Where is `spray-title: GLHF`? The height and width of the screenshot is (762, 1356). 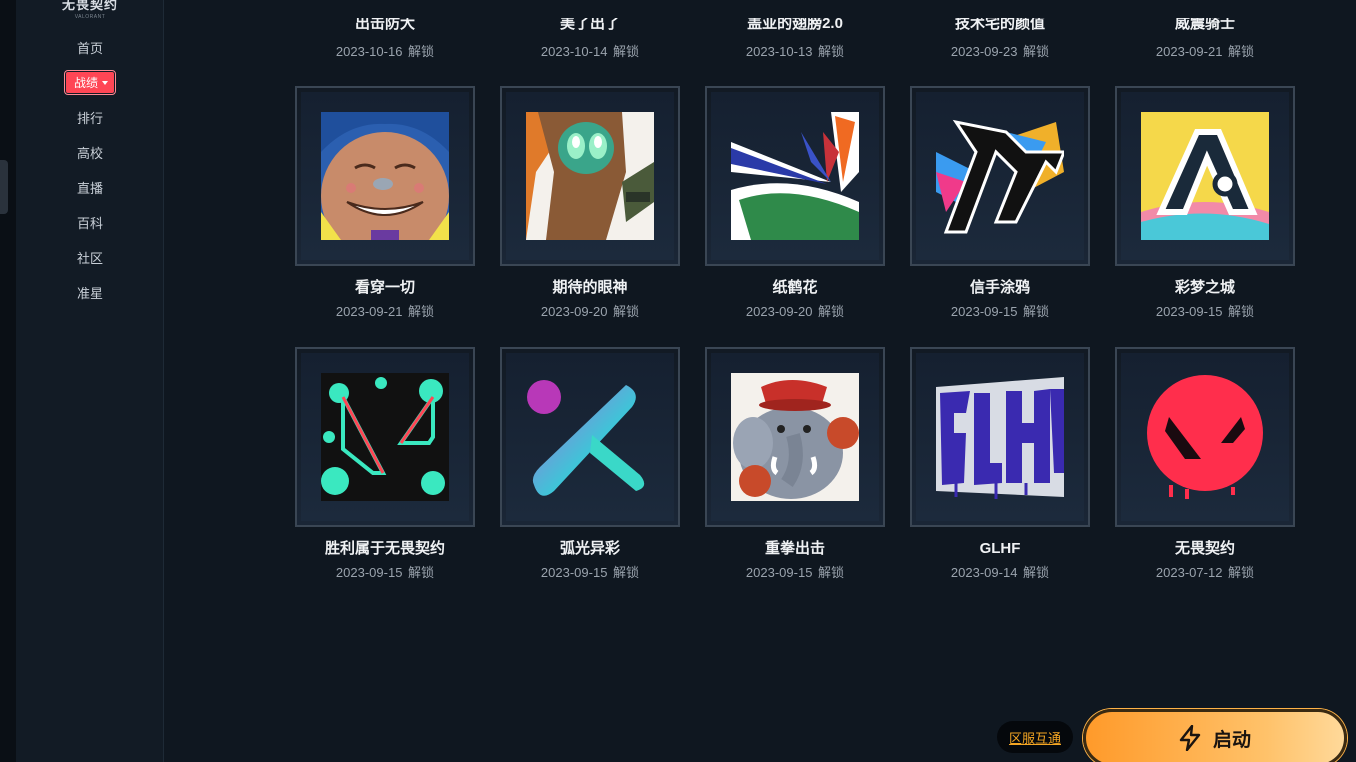
spray-title: GLHF is located at coordinates (1000, 548).